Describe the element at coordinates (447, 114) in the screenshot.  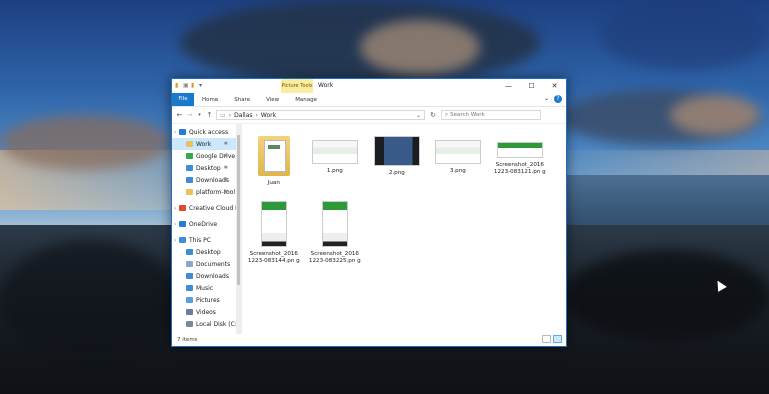
I see `search-icon: ⌕` at that location.